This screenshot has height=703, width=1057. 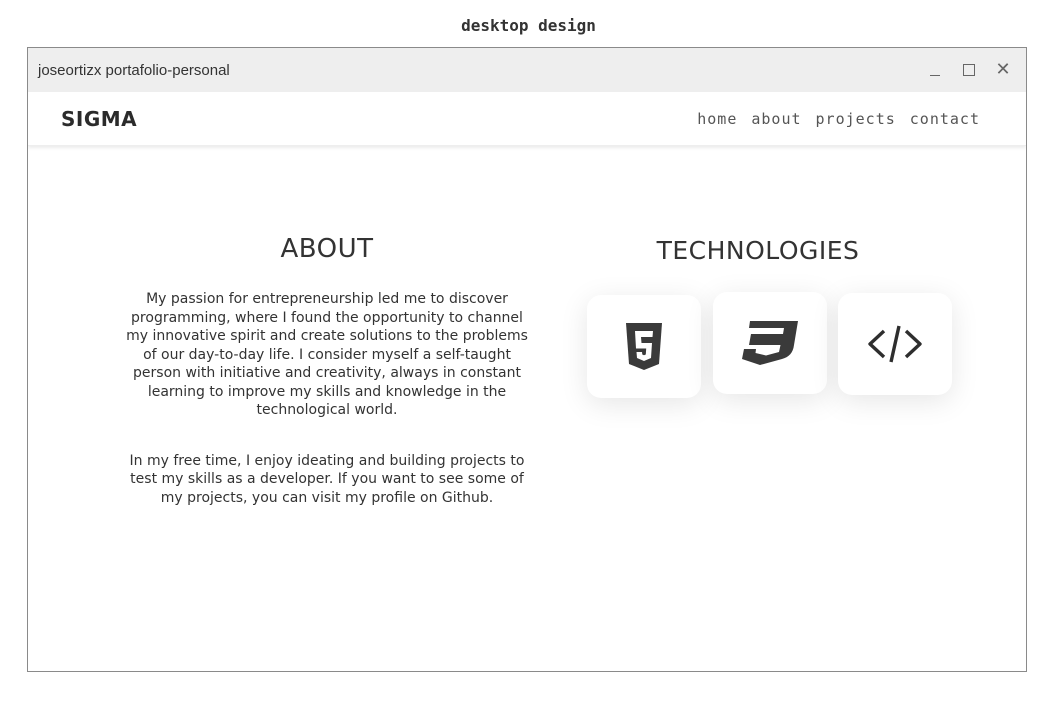 I want to click on window-titlebar: joseortizx portafolio-personal ✕, so click(x=527, y=70).